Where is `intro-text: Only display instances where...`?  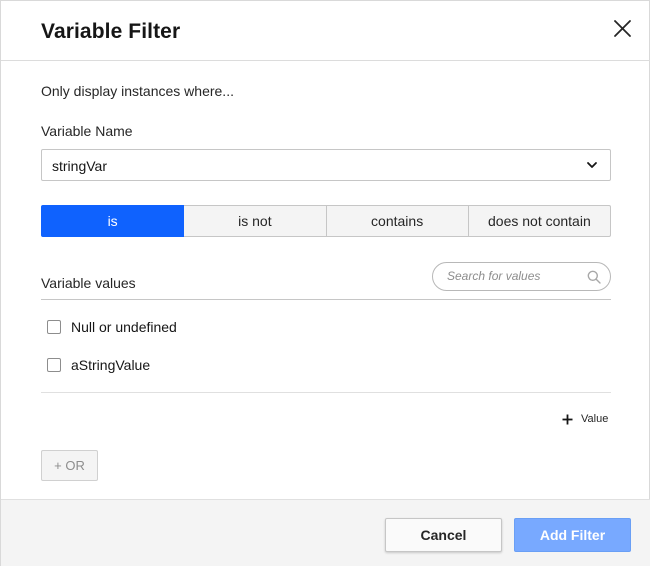 intro-text: Only display instances where... is located at coordinates (137, 91).